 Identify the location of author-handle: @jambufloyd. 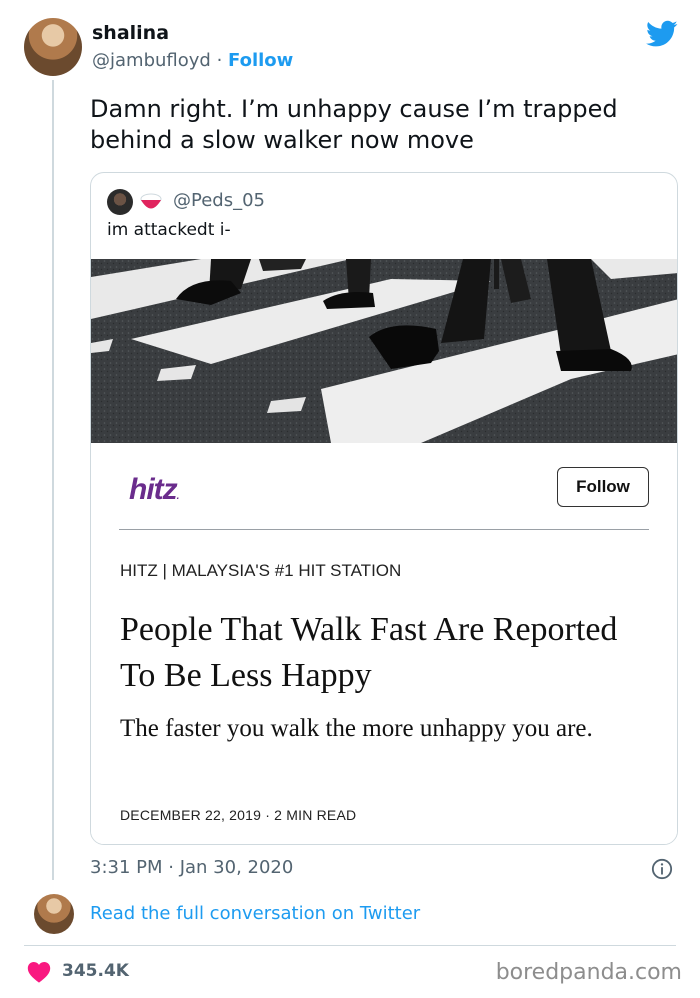
(151, 60).